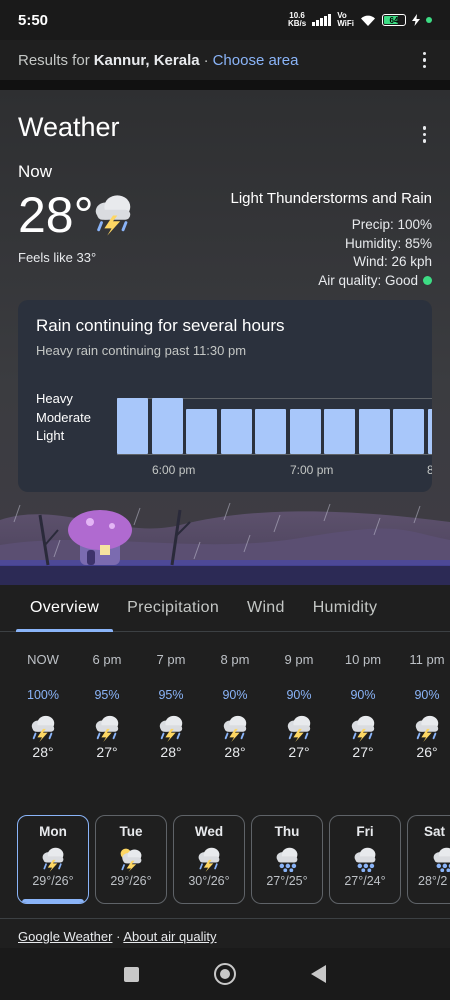 The image size is (450, 1000). What do you see at coordinates (65, 608) in the screenshot?
I see `tab-overview: Overview` at bounding box center [65, 608].